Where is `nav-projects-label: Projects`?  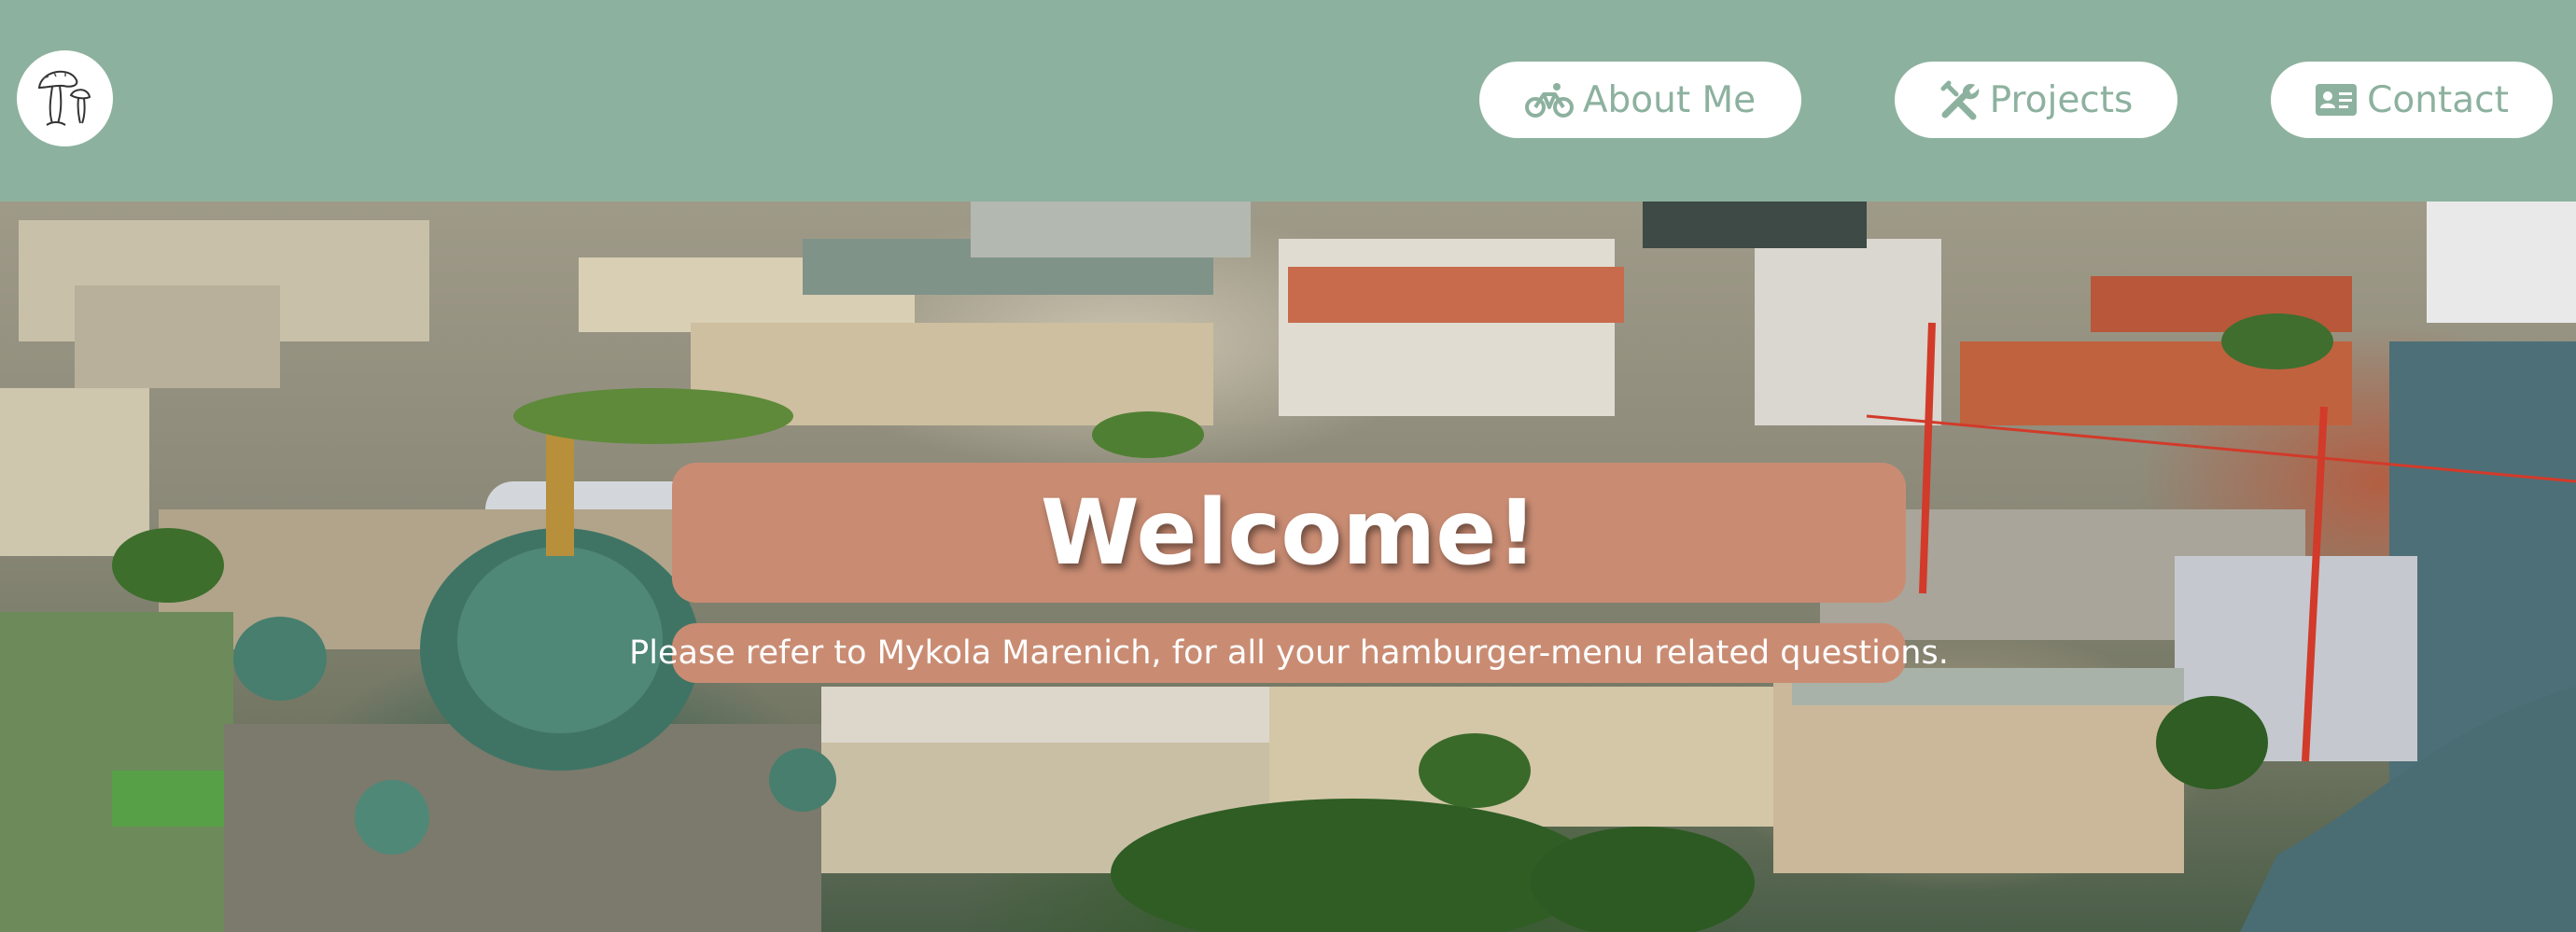
nav-projects-label: Projects is located at coordinates (2061, 99).